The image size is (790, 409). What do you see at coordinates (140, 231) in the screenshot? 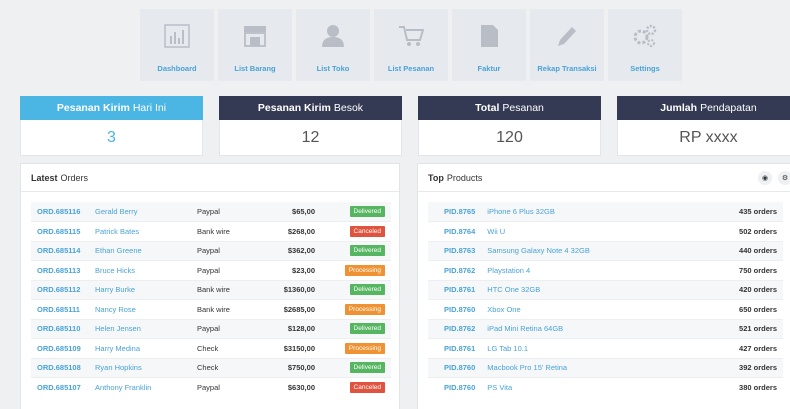
I see `customer-name-link: Patrick Bates` at bounding box center [140, 231].